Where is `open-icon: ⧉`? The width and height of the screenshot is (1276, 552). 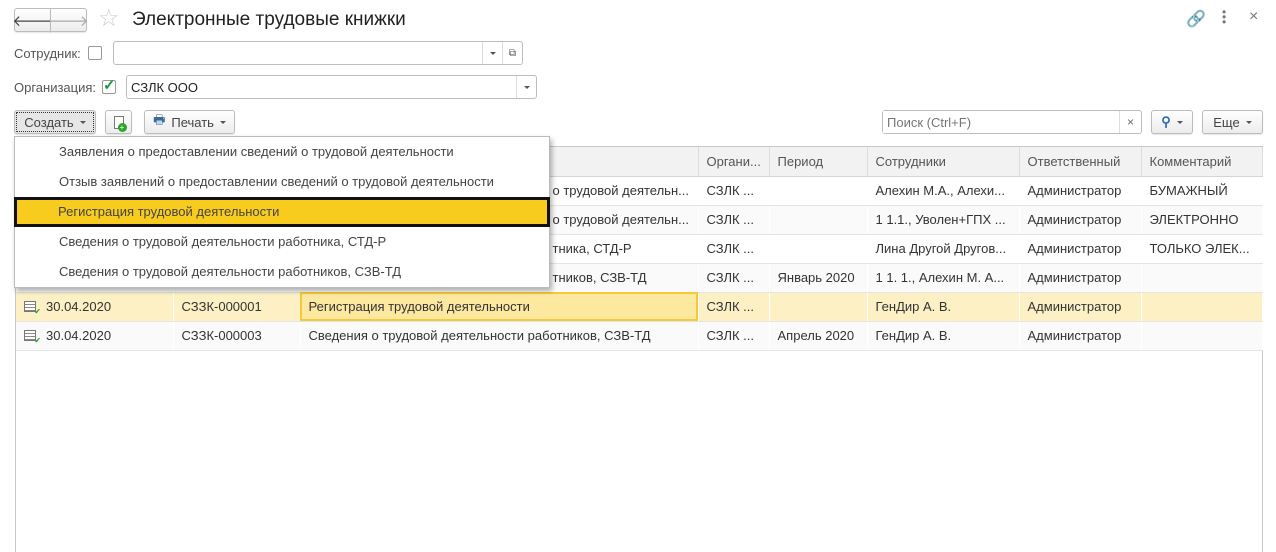
open-icon: ⧉ is located at coordinates (512, 53).